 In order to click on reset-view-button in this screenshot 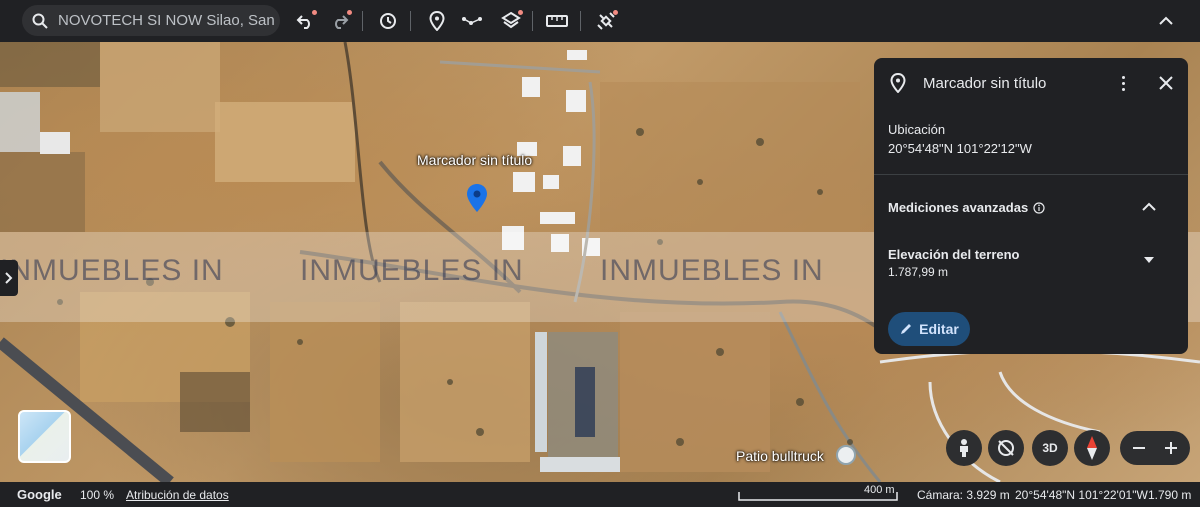, I will do `click(1006, 448)`.